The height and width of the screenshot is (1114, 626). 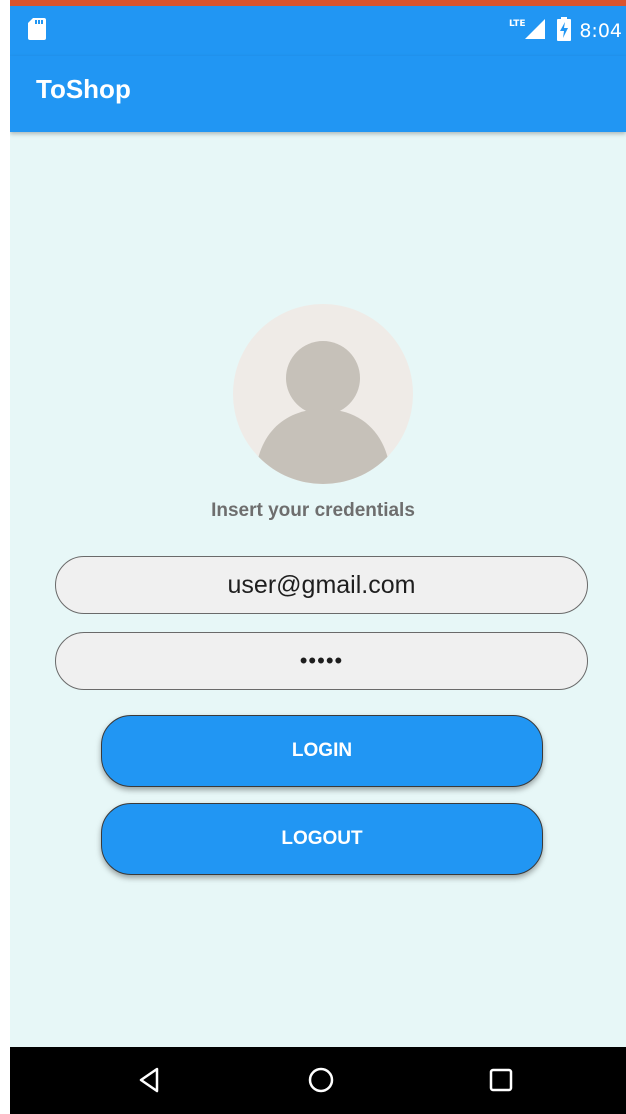 What do you see at coordinates (517, 24) in the screenshot?
I see `lte-label: LTE` at bounding box center [517, 24].